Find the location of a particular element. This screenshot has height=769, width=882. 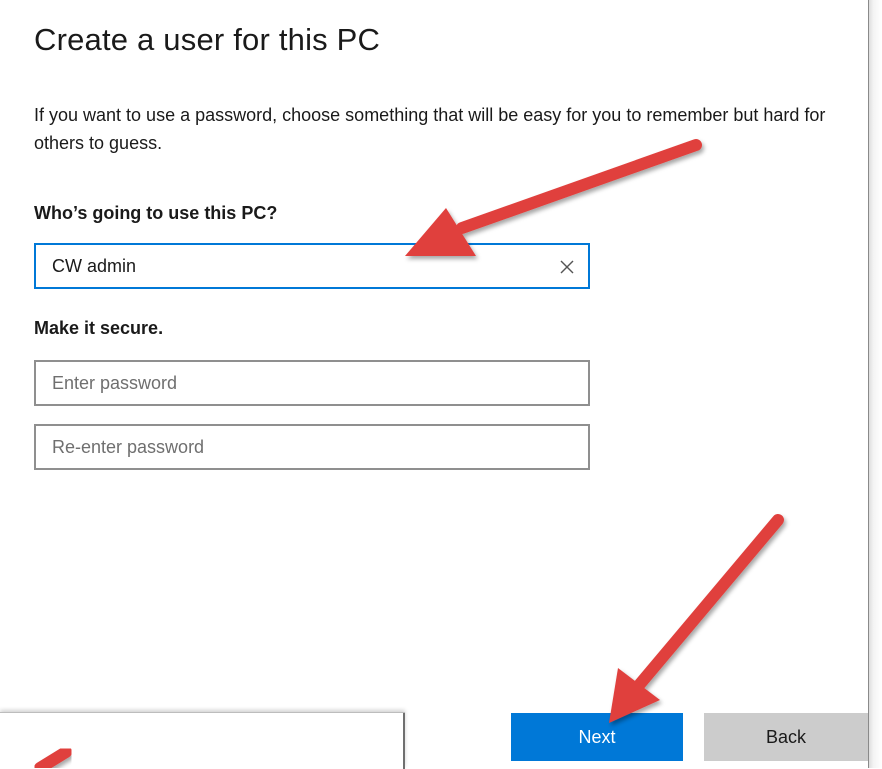

password-field is located at coordinates (312, 383).